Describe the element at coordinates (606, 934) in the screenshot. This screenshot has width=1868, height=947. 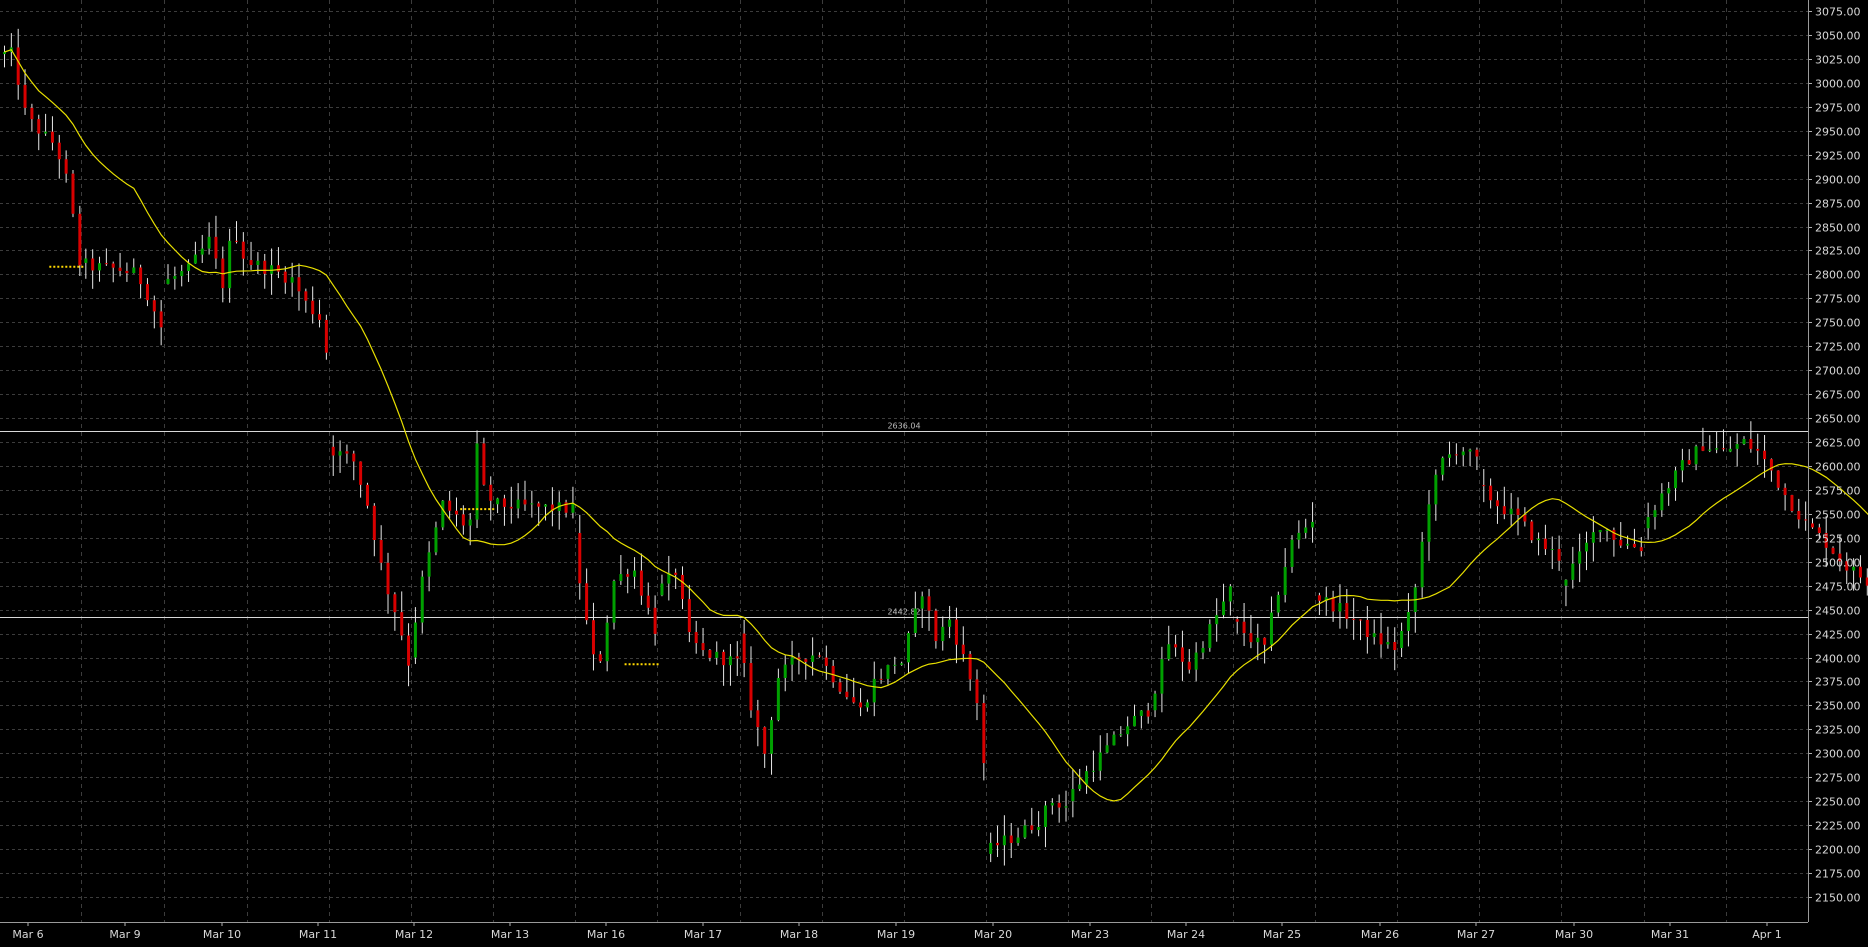
I see `x-tick-label: Mar 16` at that location.